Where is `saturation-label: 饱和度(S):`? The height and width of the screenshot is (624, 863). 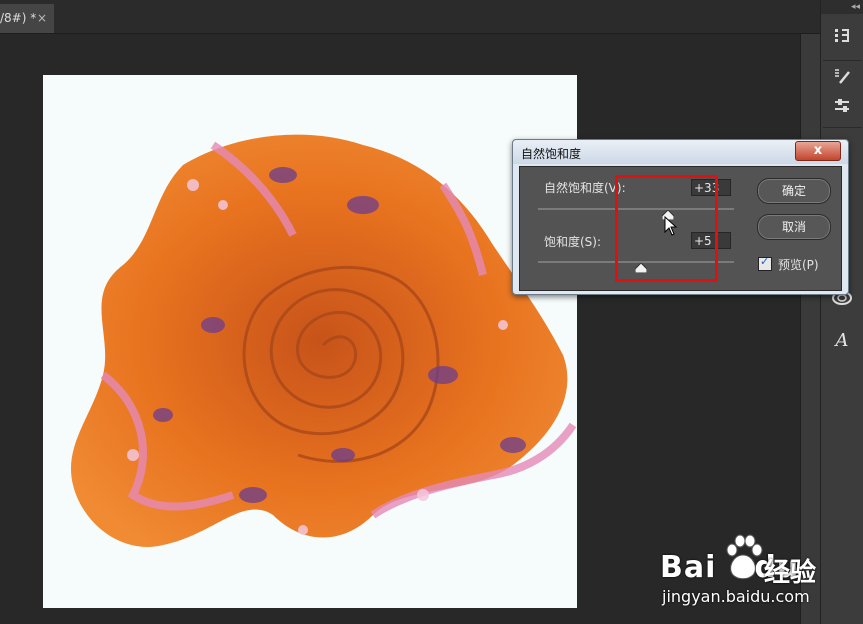
saturation-label: 饱和度(S): is located at coordinates (573, 242).